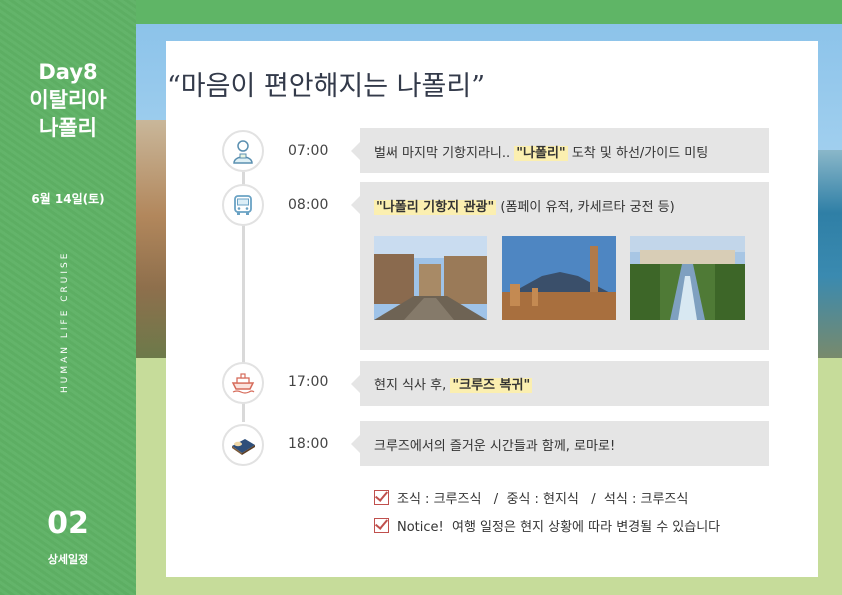 Image resolution: width=842 pixels, height=595 pixels. I want to click on time-label: 18:00, so click(308, 444).